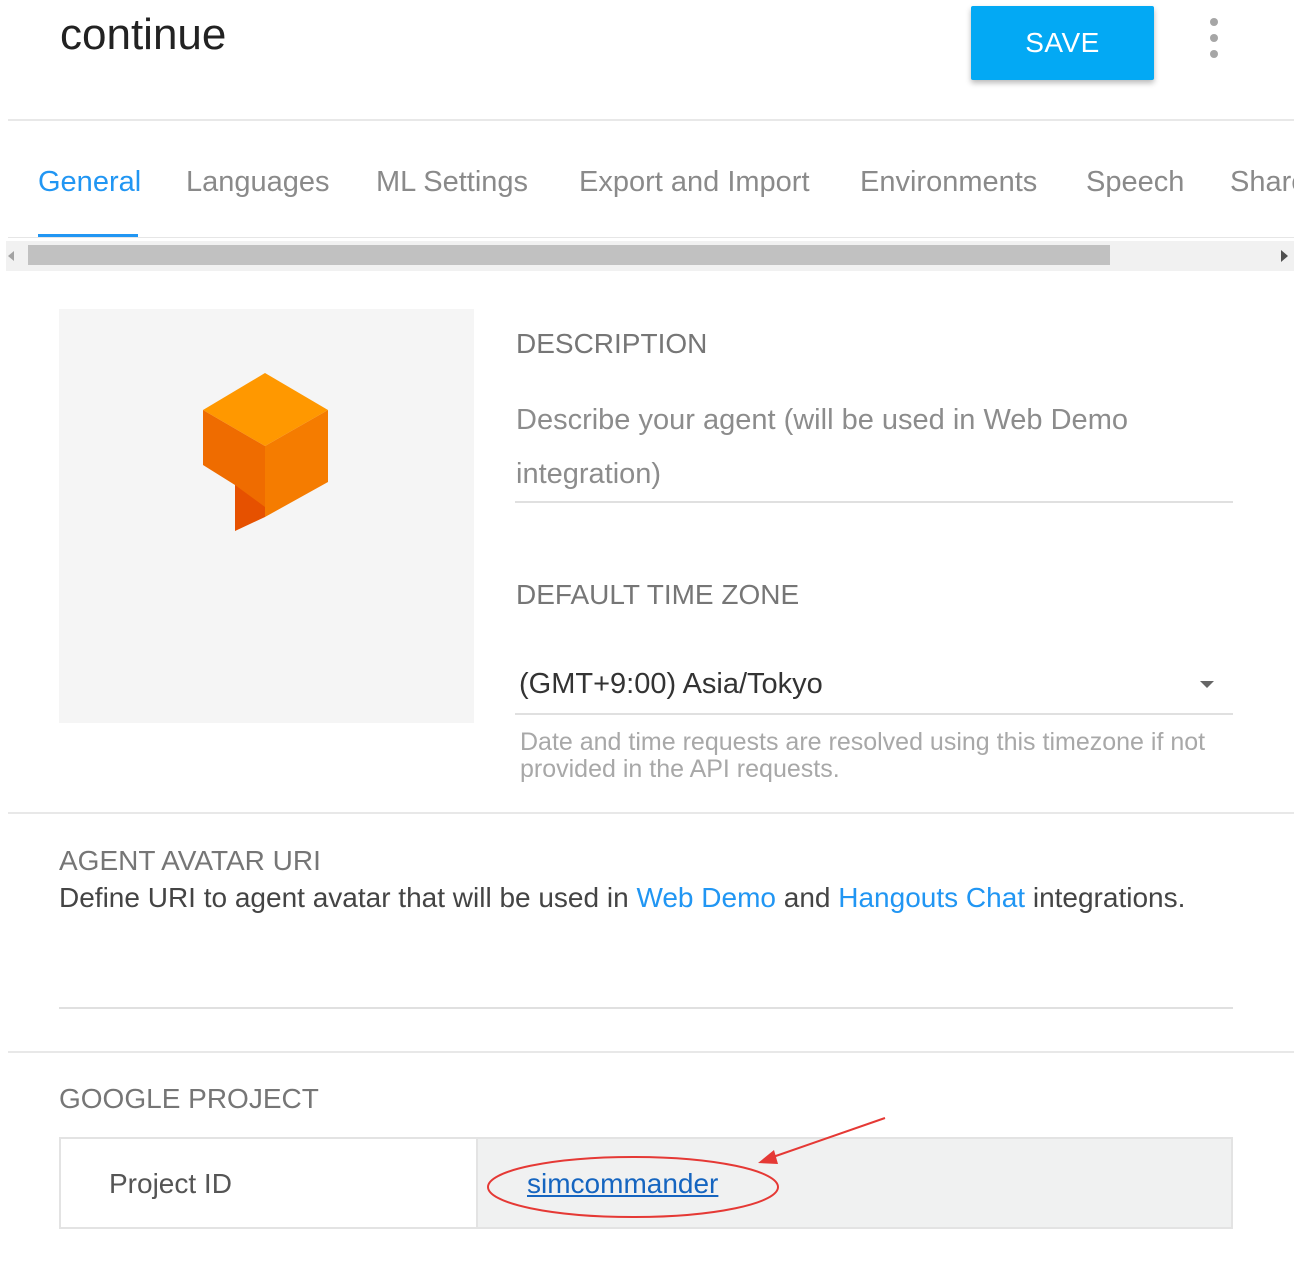  What do you see at coordinates (827, 1138) in the screenshot?
I see `annotation-arrow-line` at bounding box center [827, 1138].